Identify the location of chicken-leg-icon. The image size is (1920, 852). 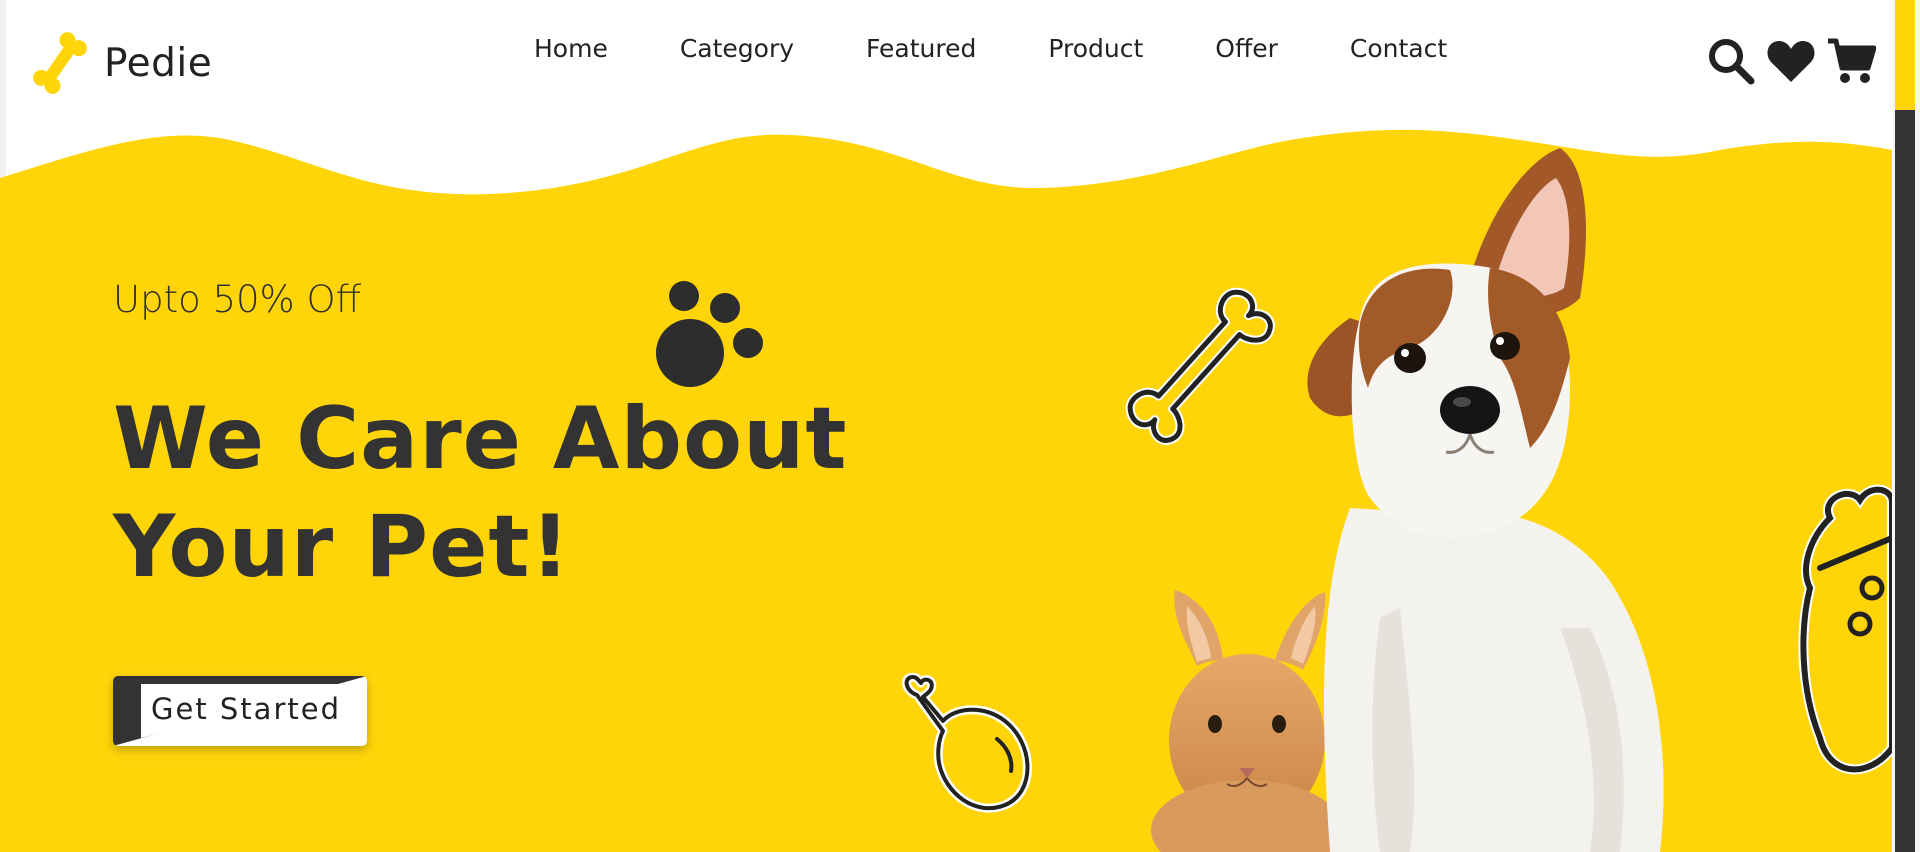
(967, 743).